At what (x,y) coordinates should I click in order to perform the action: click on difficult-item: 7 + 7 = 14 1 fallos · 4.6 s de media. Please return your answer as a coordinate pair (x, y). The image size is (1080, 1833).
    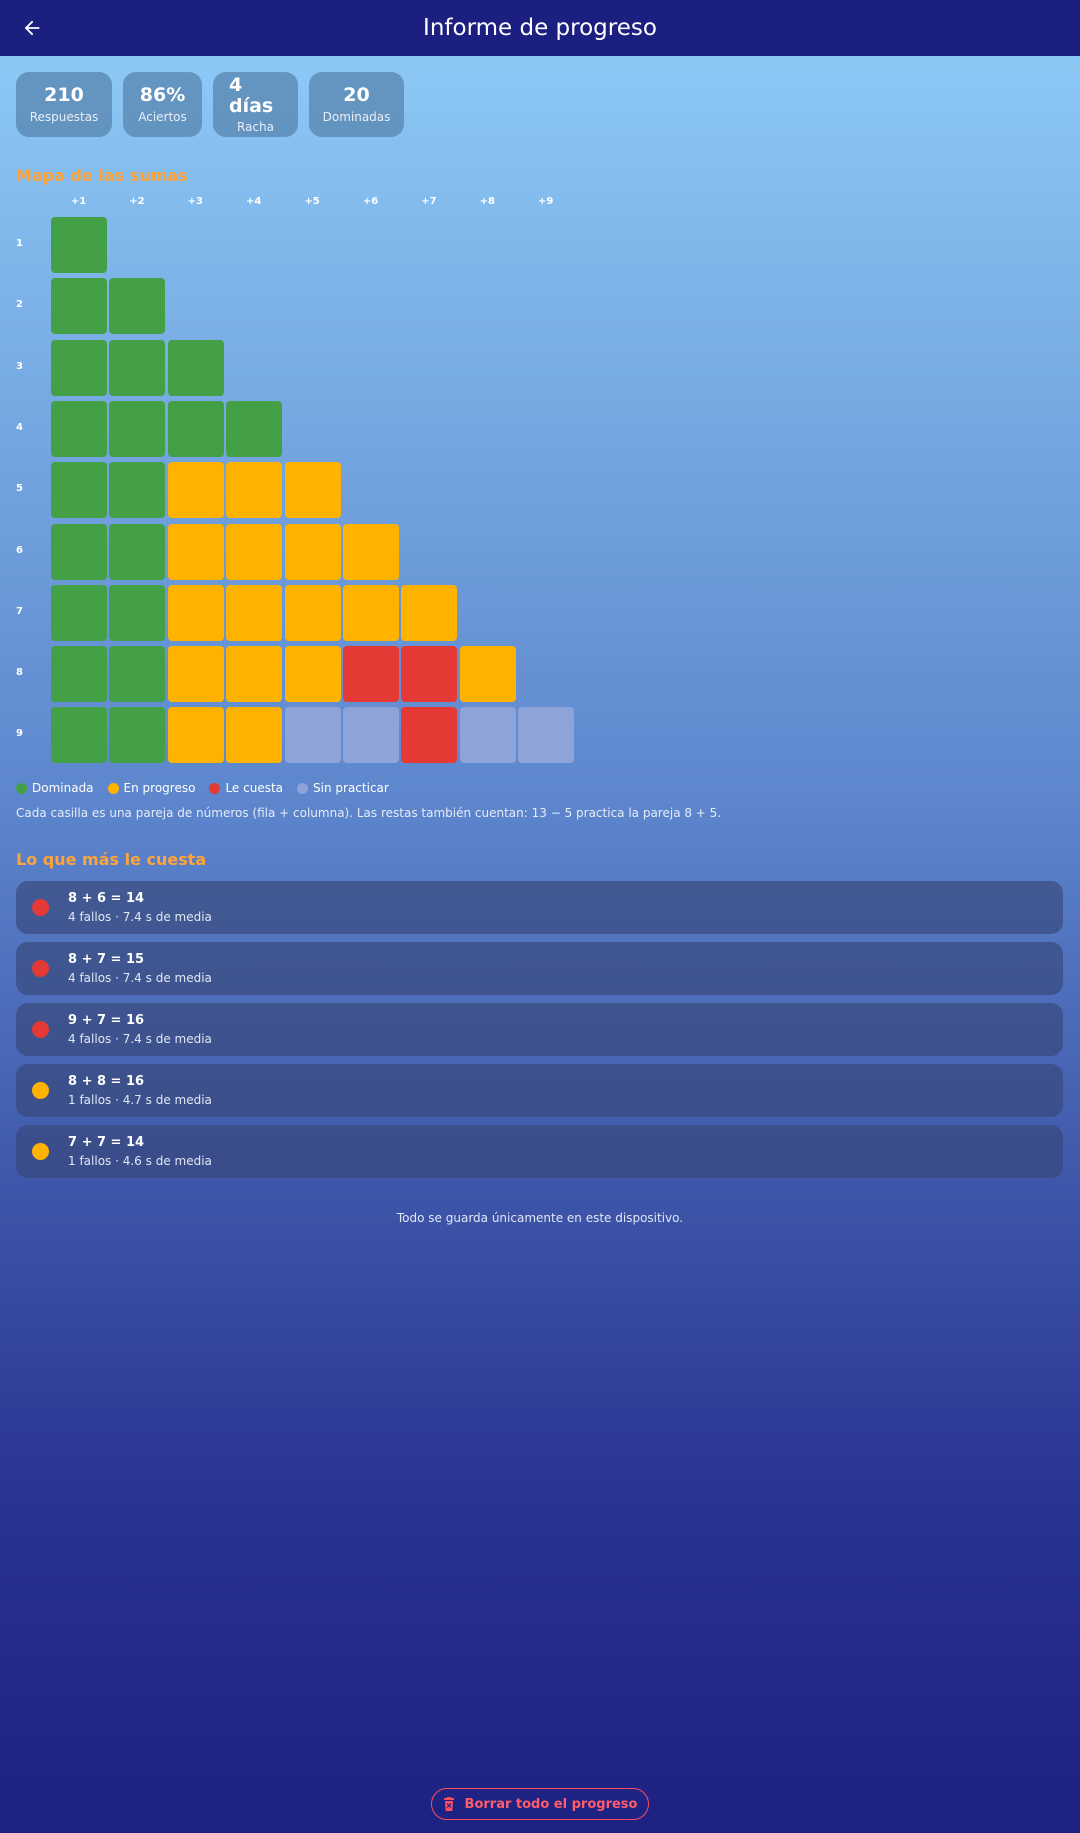
    Looking at the image, I should click on (539, 1151).